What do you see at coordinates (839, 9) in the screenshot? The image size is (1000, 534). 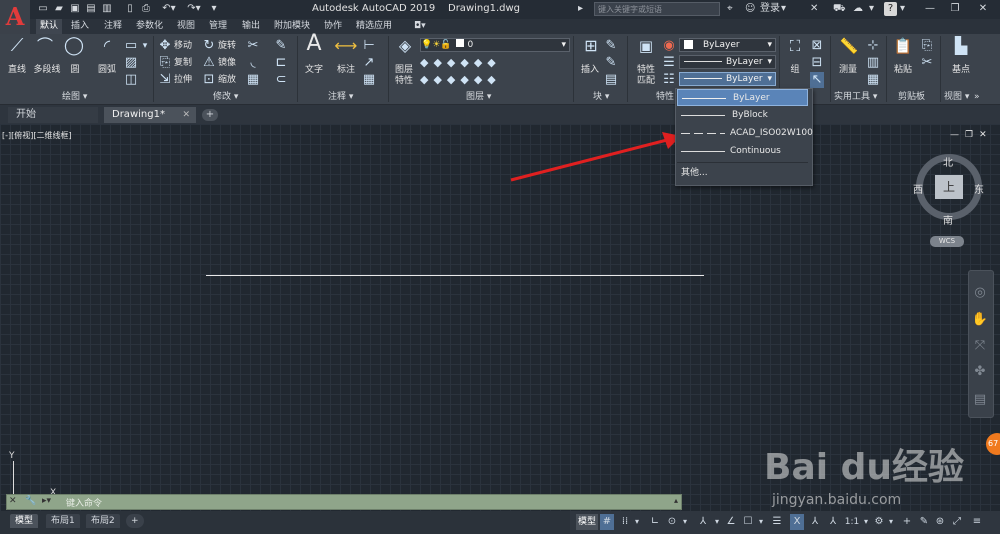 I see `store-cart-icon: ⛟` at bounding box center [839, 9].